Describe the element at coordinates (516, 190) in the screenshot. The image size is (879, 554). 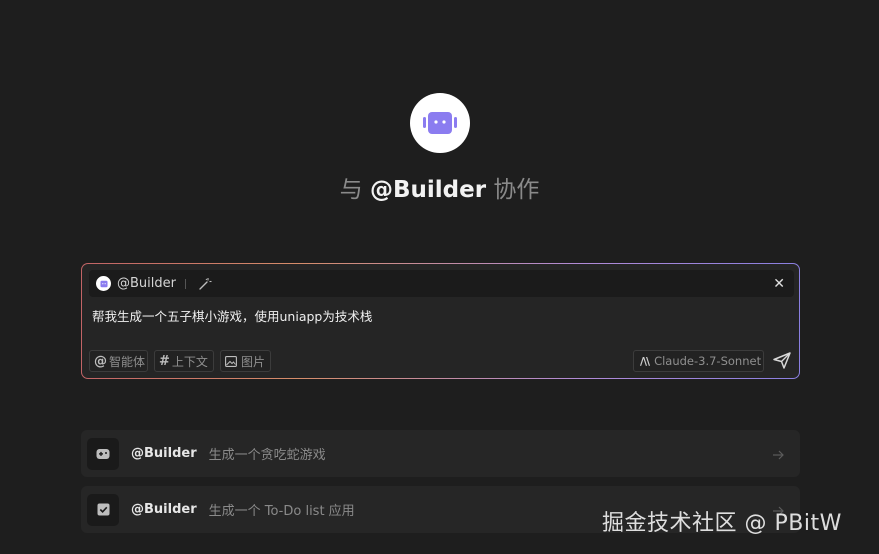
I see `title-suffix: 协作` at that location.